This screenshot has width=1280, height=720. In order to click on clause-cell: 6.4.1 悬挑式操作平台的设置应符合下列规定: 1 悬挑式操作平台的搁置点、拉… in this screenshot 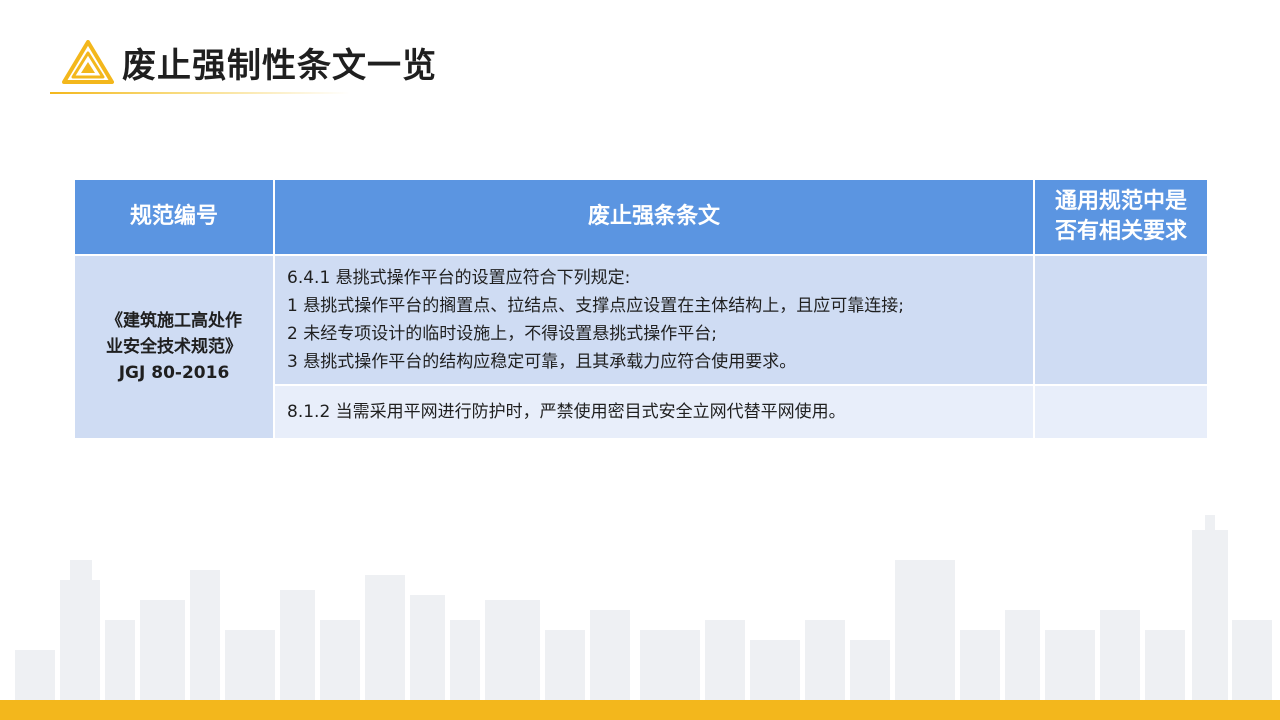, I will do `click(654, 320)`.